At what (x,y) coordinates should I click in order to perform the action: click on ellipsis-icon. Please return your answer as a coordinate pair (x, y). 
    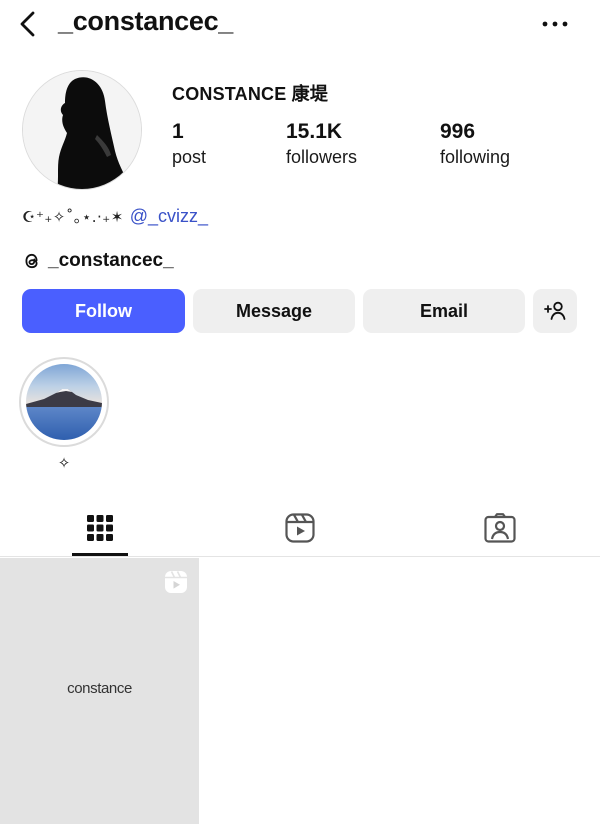
    Looking at the image, I should click on (555, 24).